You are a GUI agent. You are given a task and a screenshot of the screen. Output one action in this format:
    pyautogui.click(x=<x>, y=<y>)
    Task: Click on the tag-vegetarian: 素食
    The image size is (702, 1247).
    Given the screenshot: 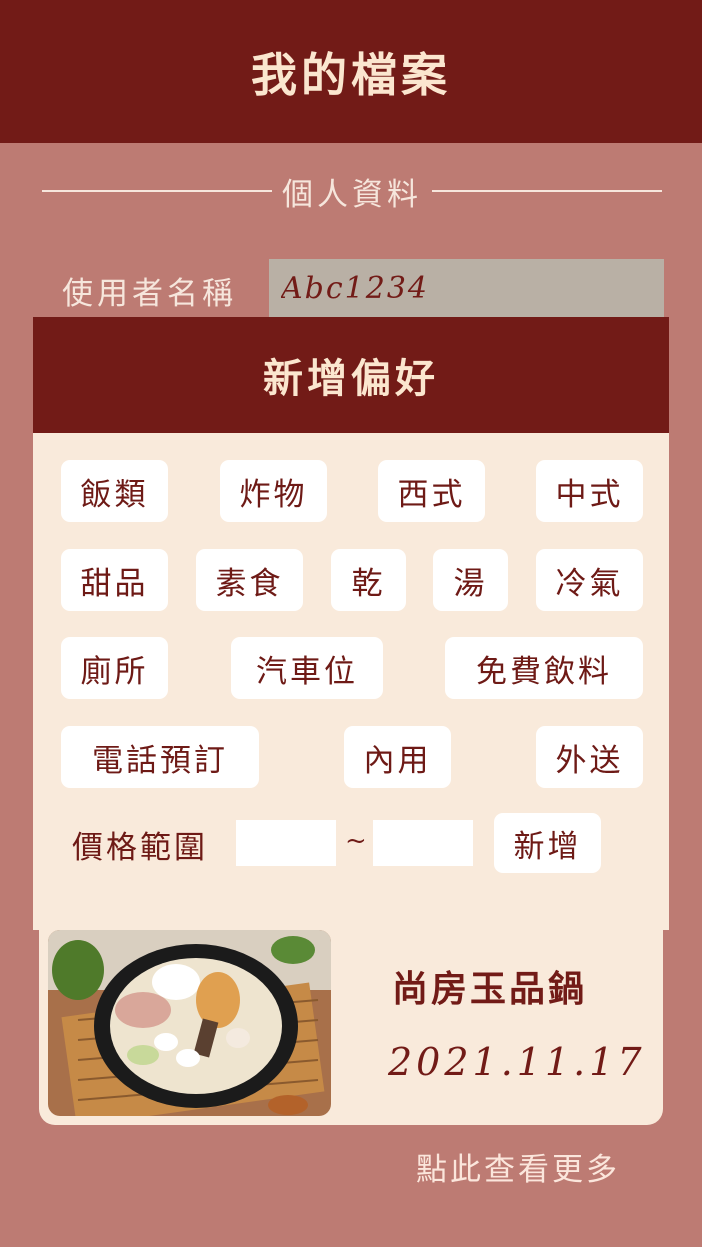 What is the action you would take?
    pyautogui.click(x=249, y=580)
    